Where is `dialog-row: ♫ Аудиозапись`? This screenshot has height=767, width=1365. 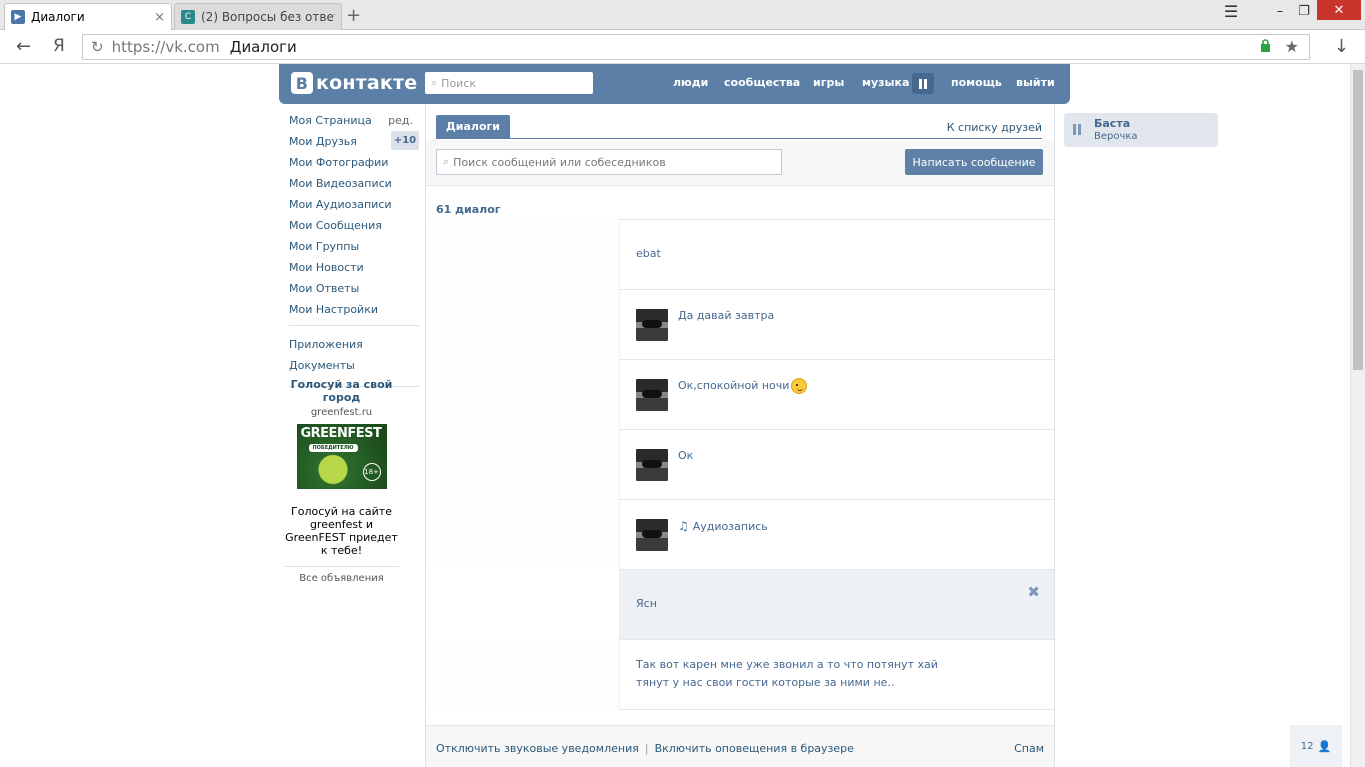
dialog-row: ♫ Аудиозапись is located at coordinates (740, 534).